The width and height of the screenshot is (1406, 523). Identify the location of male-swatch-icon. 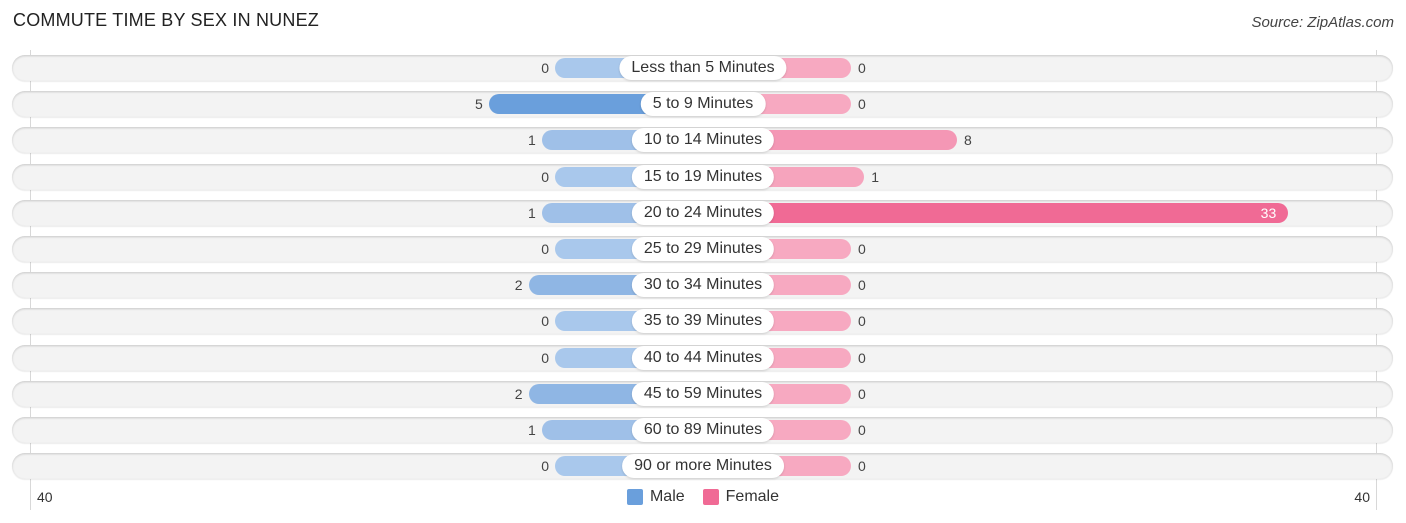
(634, 497).